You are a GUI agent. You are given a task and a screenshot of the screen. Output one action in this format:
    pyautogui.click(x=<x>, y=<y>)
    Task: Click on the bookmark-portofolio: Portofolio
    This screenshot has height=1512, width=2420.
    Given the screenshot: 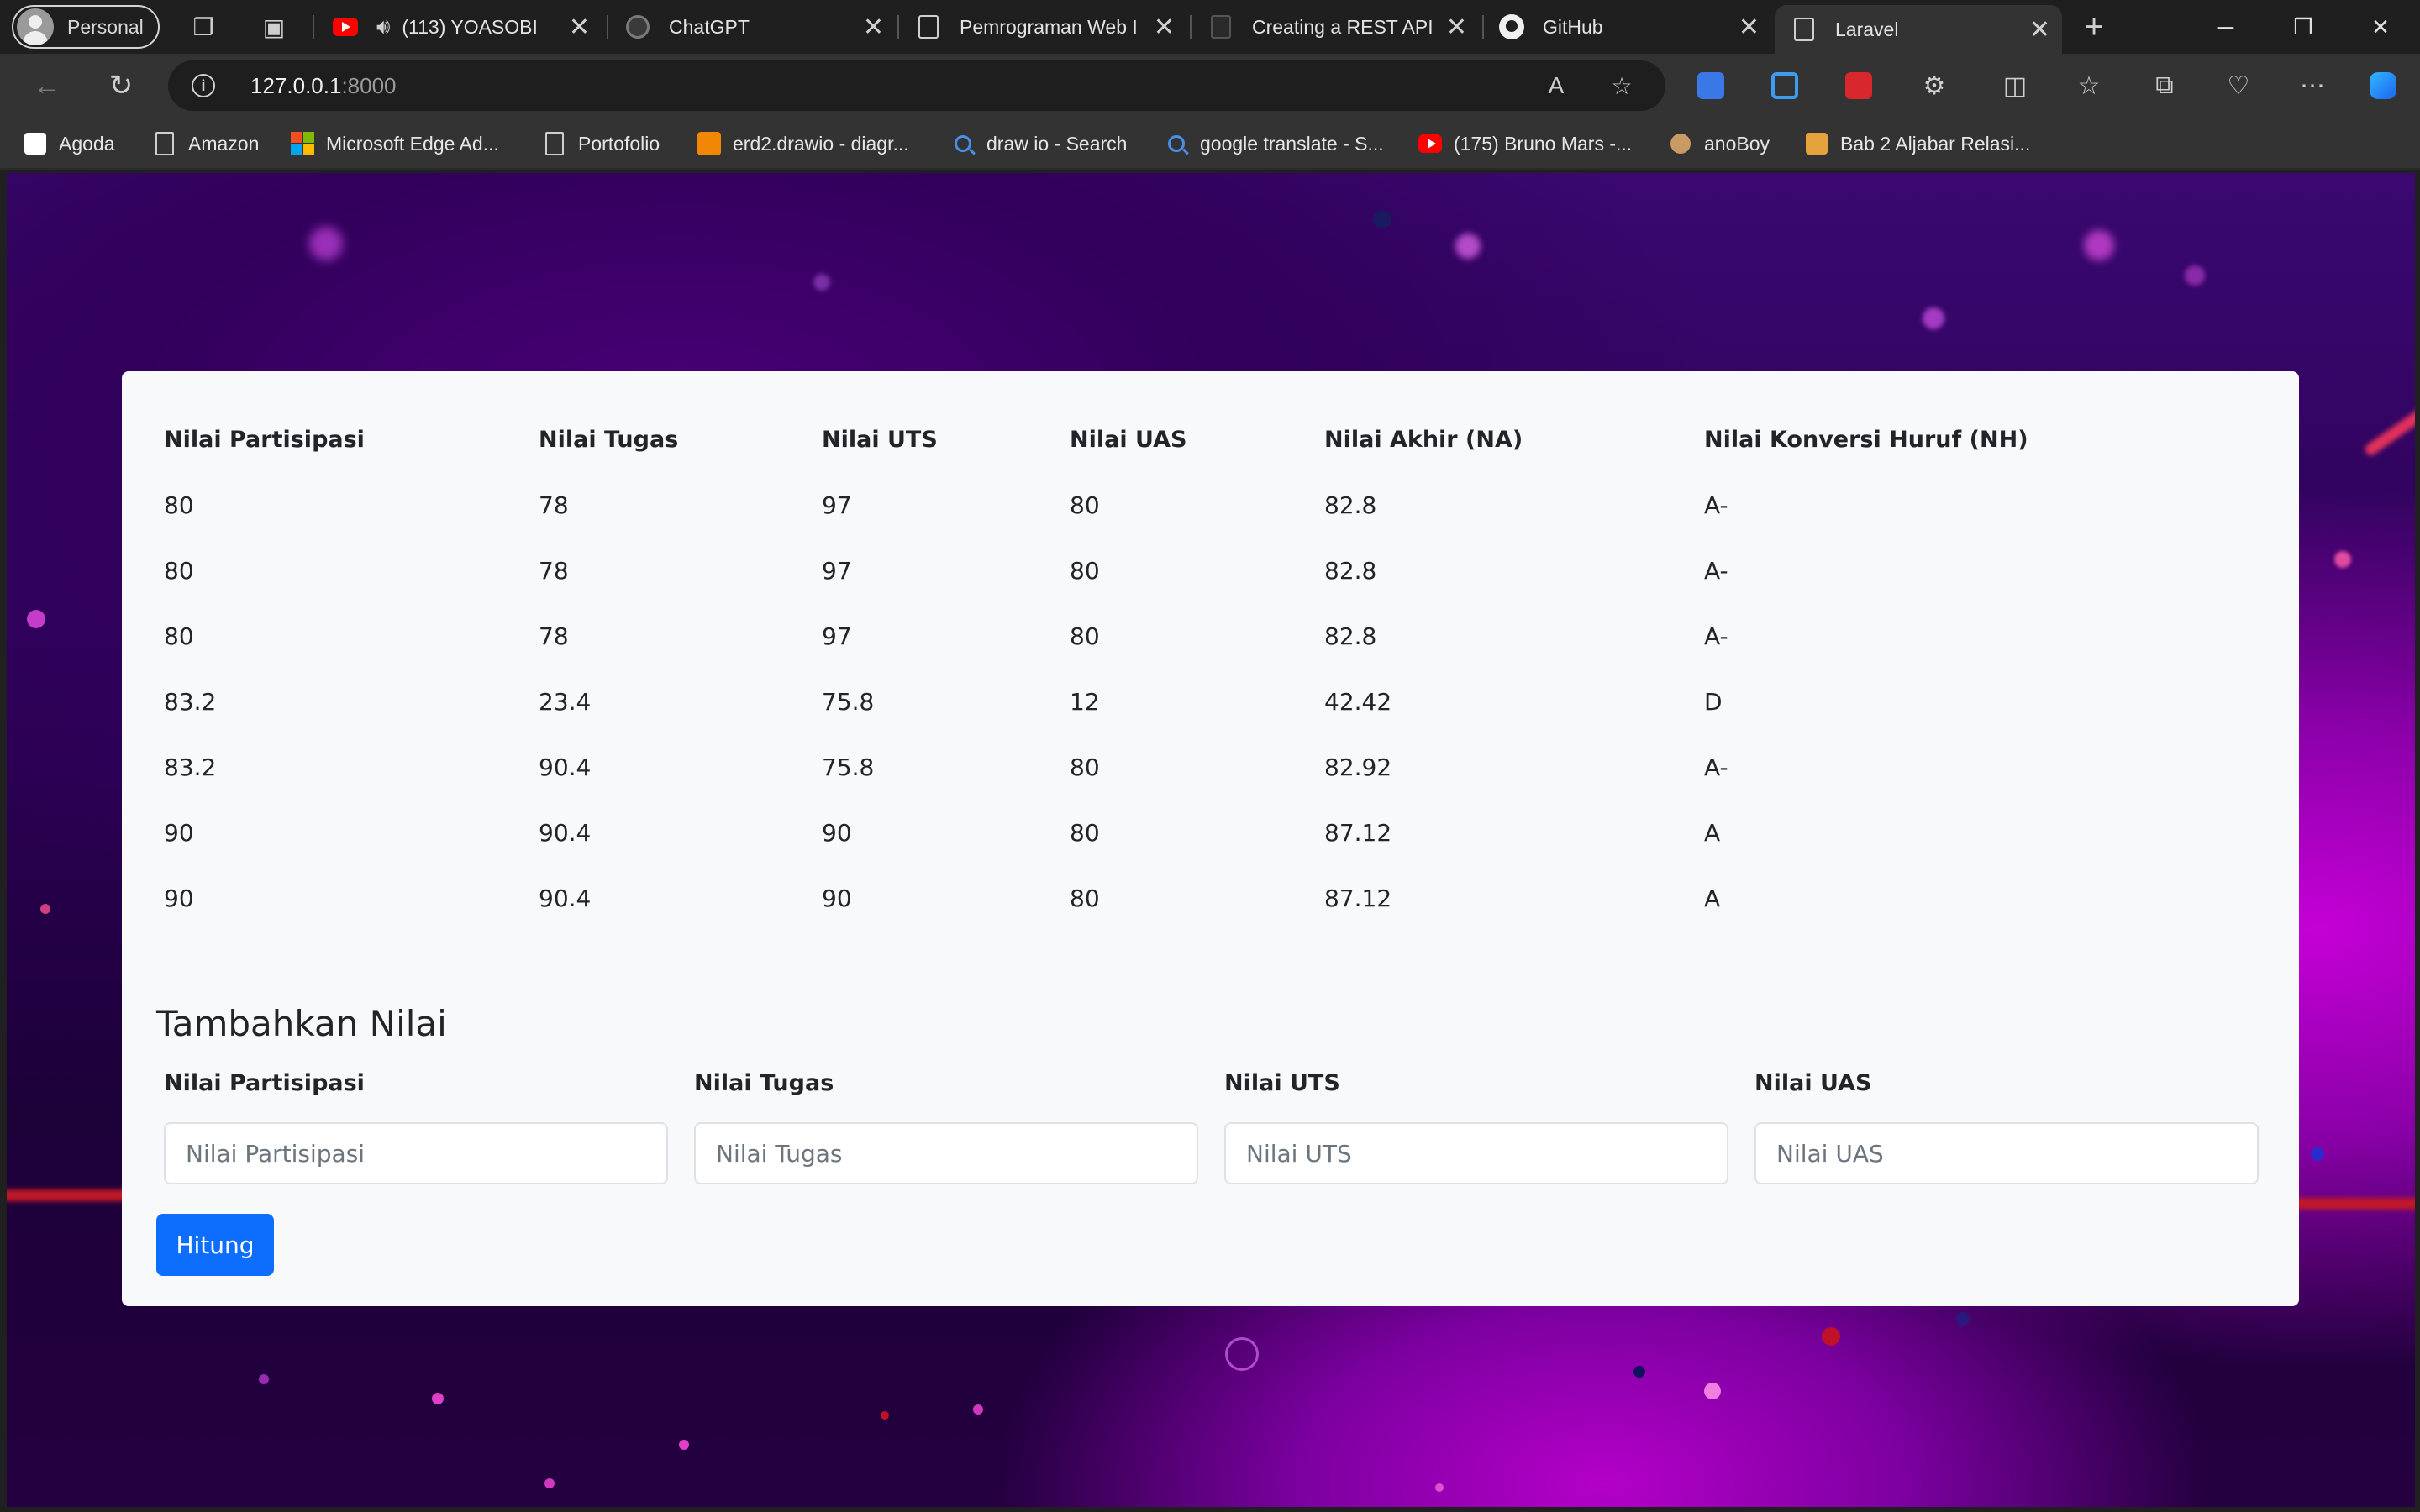 What is the action you would take?
    pyautogui.click(x=601, y=144)
    